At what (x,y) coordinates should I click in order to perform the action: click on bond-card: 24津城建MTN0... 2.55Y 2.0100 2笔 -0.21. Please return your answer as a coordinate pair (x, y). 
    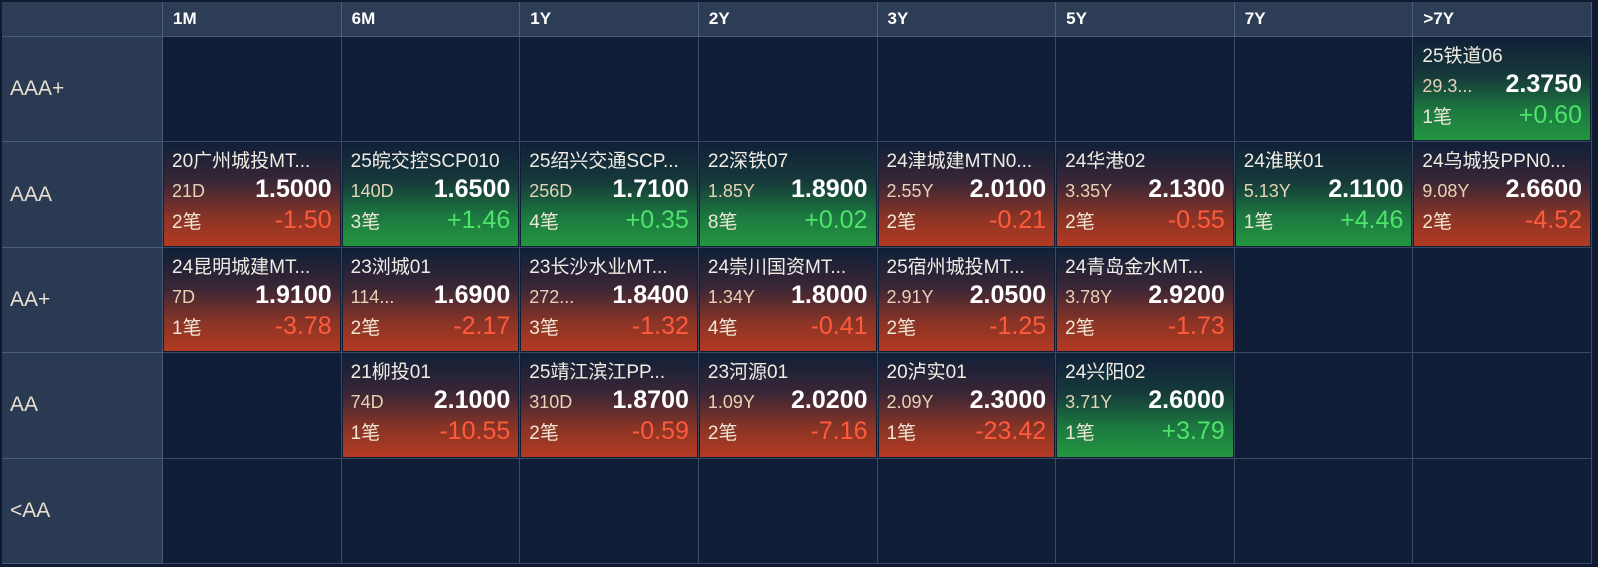
    Looking at the image, I should click on (966, 194).